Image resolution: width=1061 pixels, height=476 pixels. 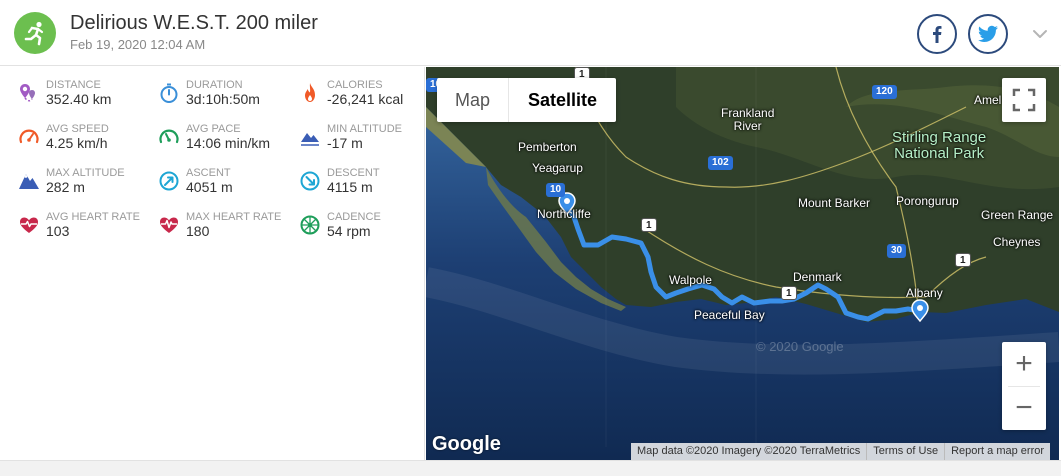 I want to click on stat-value: 180, so click(x=198, y=231).